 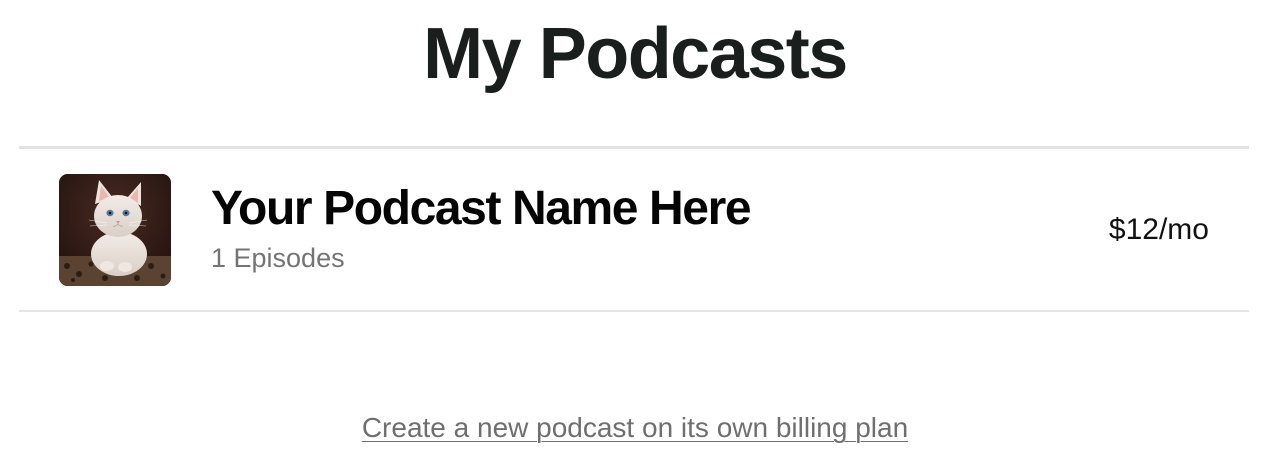 What do you see at coordinates (278, 258) in the screenshot?
I see `episode-count: 1 Episodes` at bounding box center [278, 258].